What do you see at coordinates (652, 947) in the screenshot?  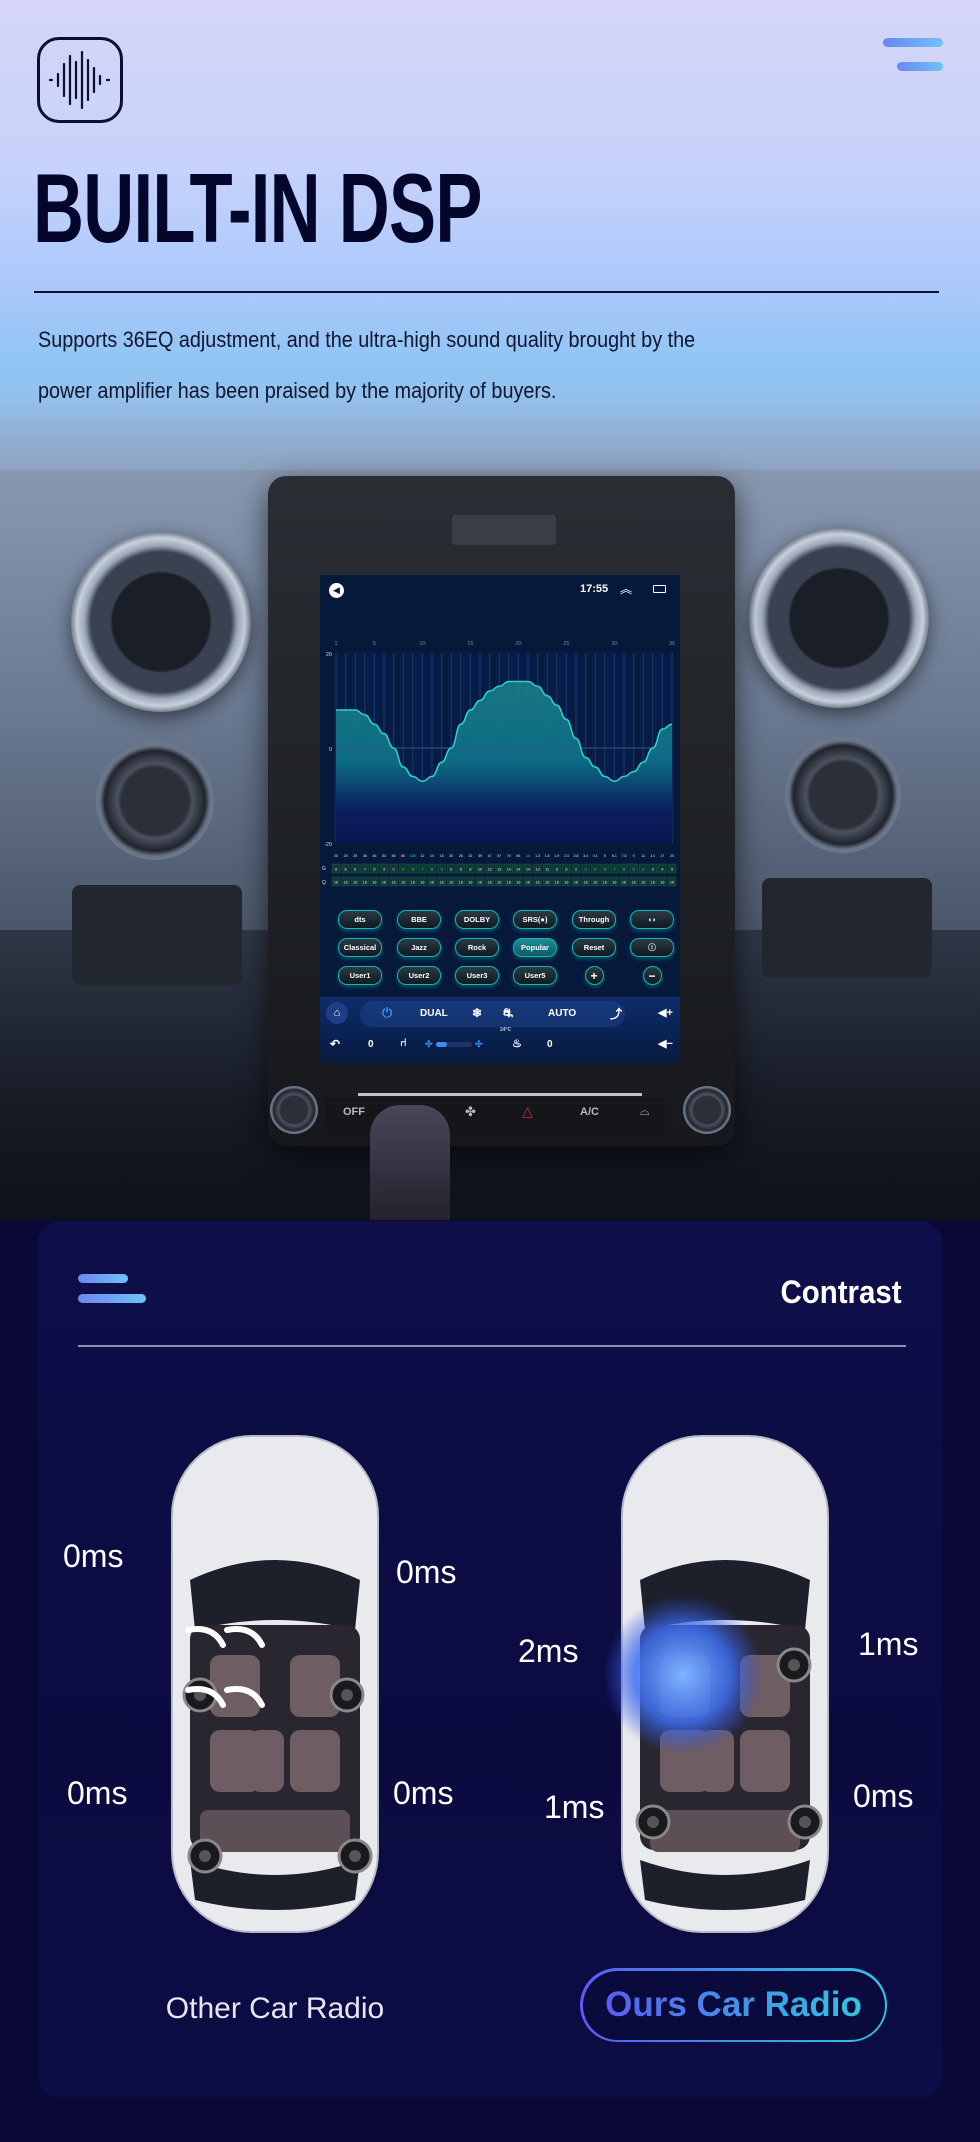 I see `preset-button-: ⓘ` at bounding box center [652, 947].